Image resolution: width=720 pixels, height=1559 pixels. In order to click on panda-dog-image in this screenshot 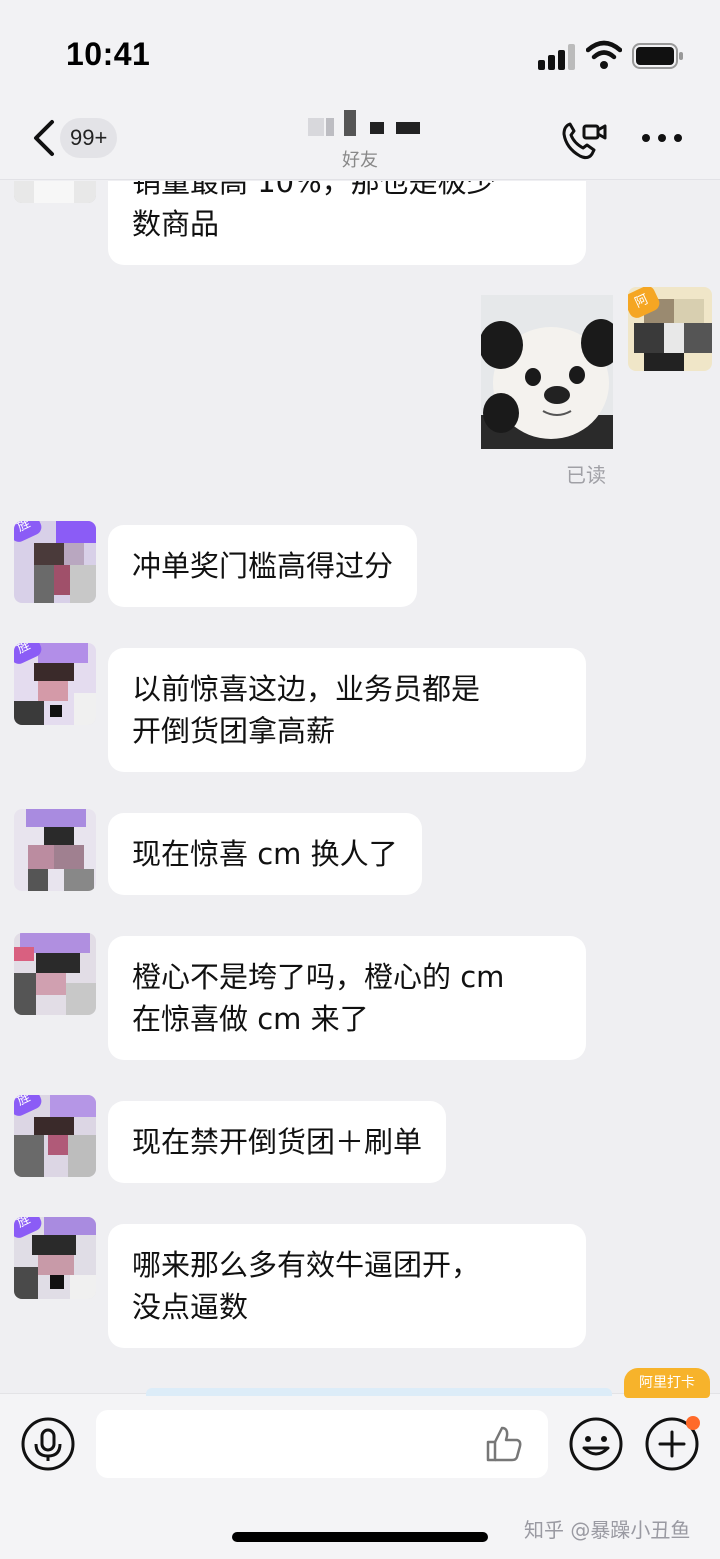, I will do `click(547, 372)`.